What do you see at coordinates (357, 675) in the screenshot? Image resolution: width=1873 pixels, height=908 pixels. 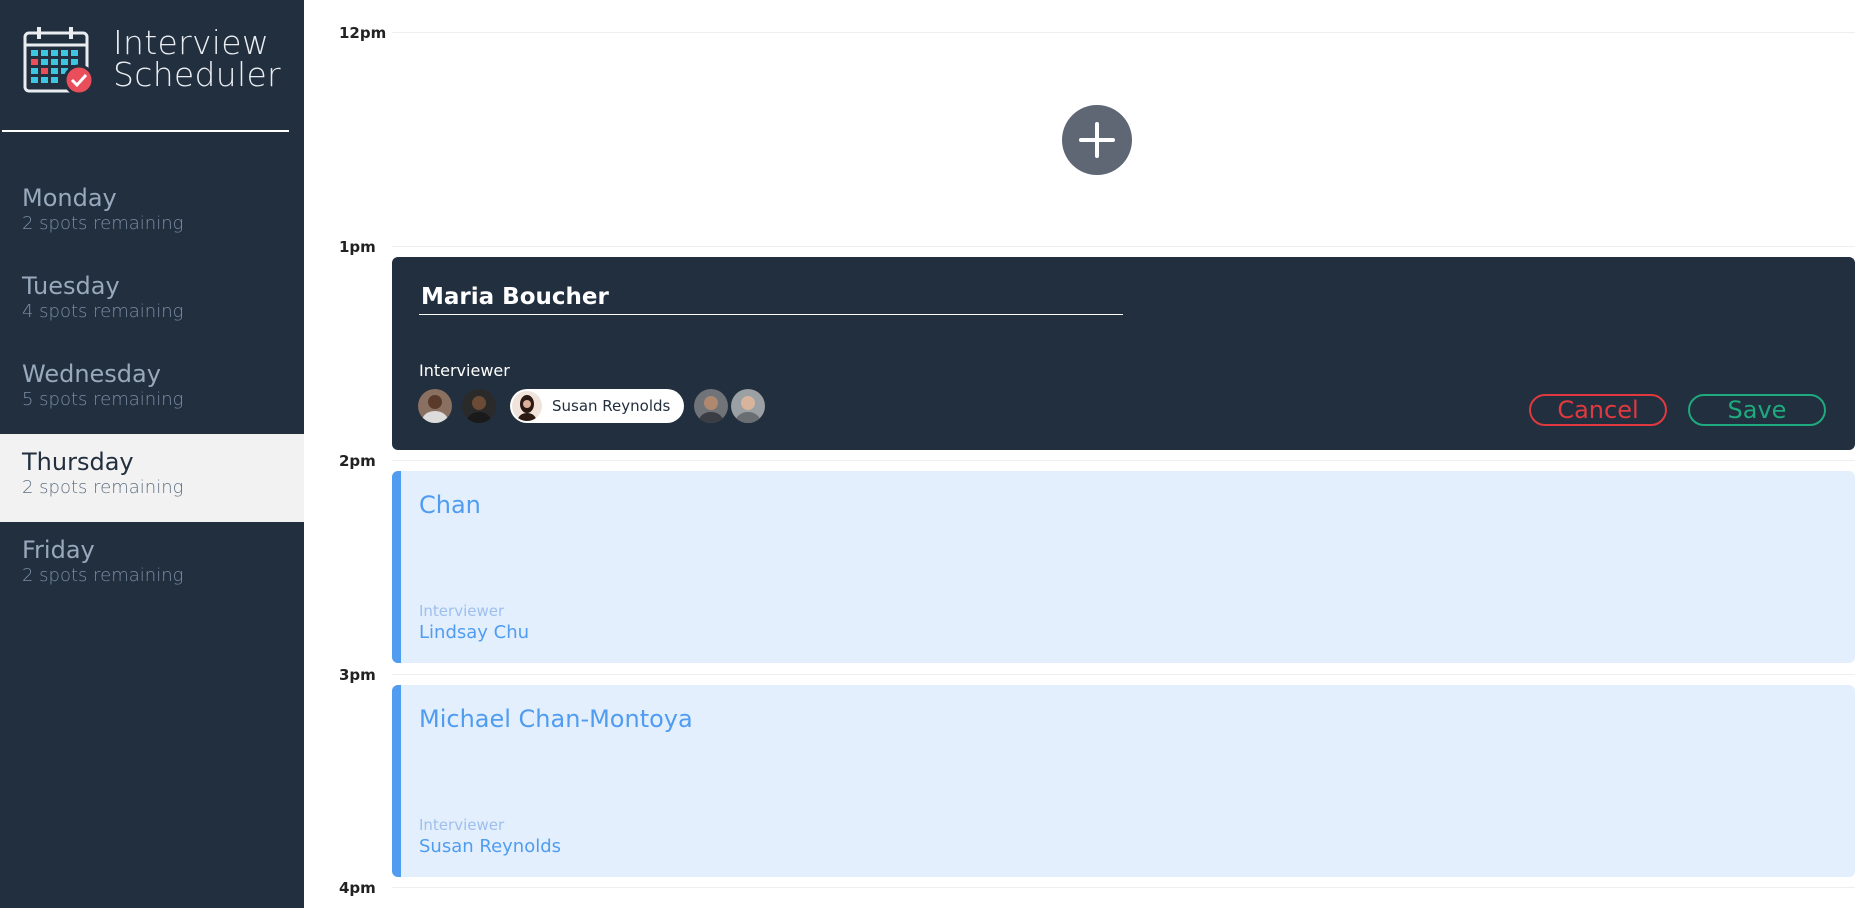 I see `time-label-3pm: 3pm` at bounding box center [357, 675].